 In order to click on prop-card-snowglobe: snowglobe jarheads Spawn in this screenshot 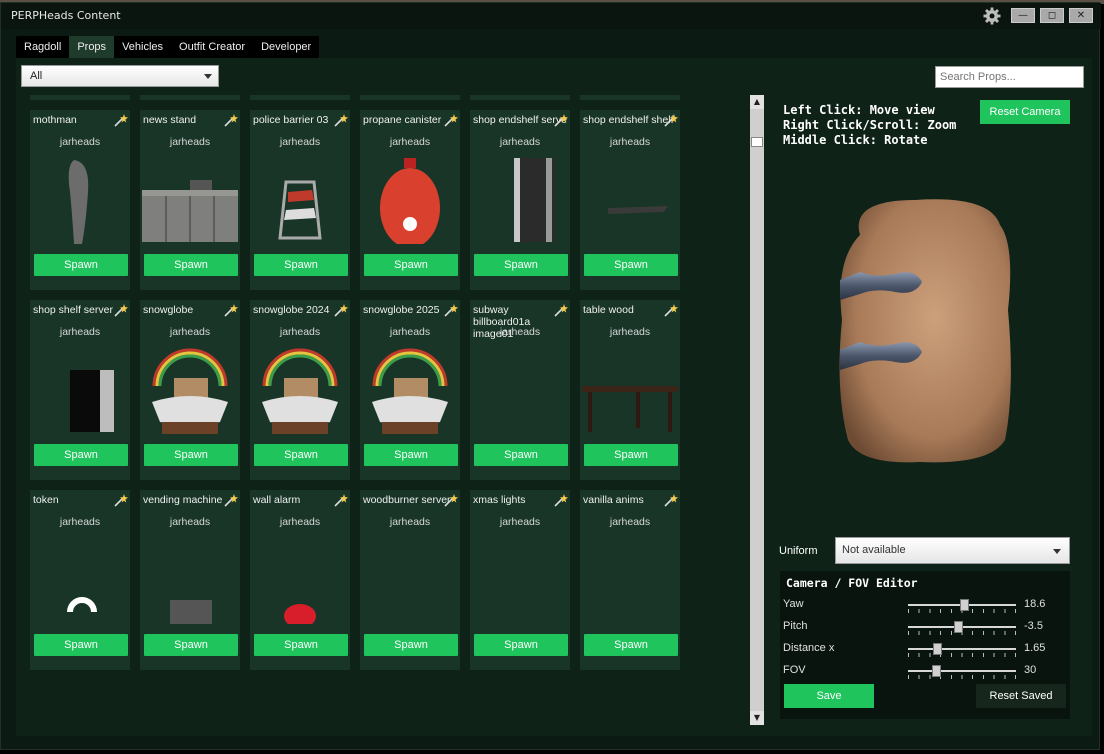, I will do `click(190, 390)`.